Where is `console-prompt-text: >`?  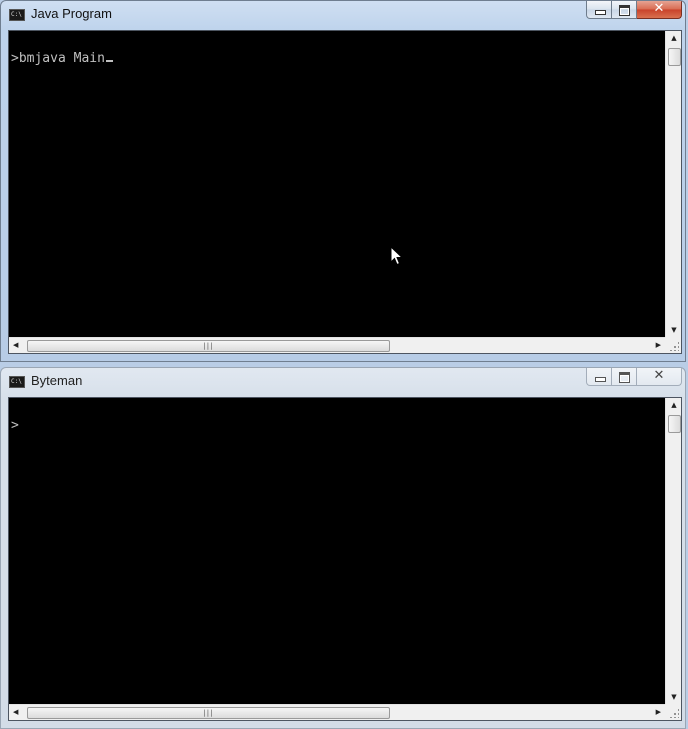 console-prompt-text: > is located at coordinates (15, 425).